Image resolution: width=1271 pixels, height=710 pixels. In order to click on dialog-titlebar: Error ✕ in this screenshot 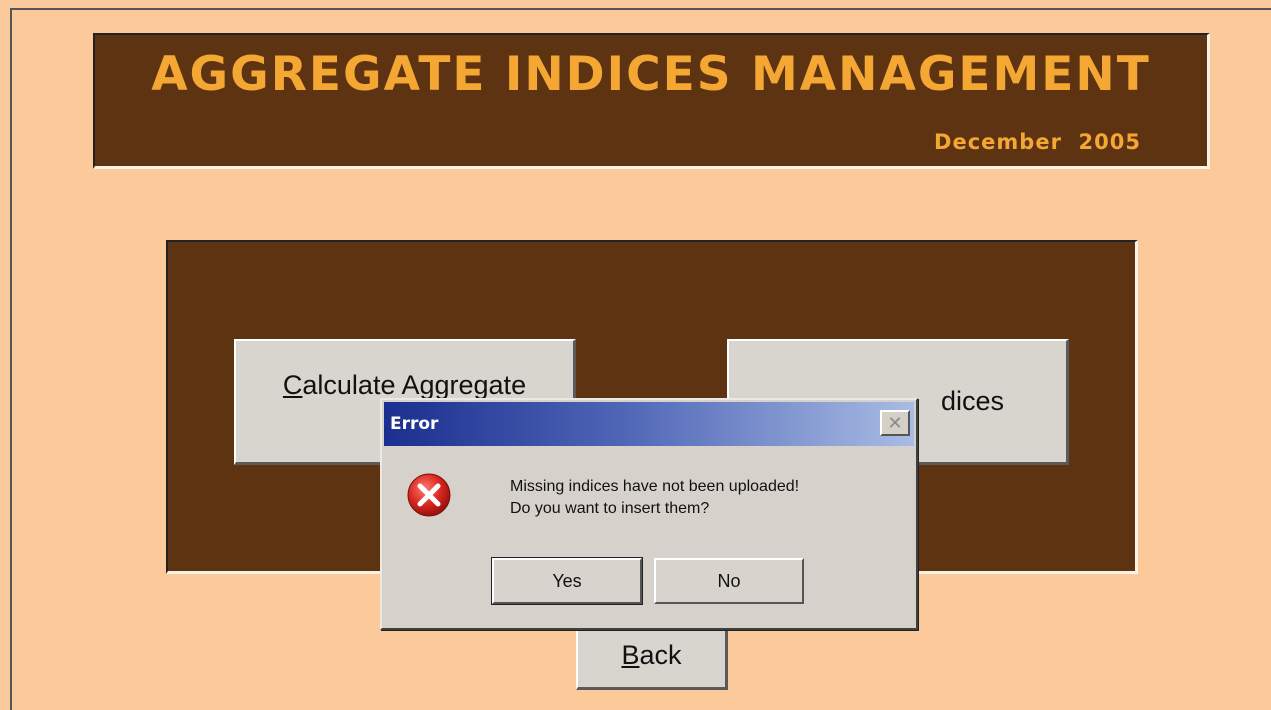, I will do `click(649, 424)`.